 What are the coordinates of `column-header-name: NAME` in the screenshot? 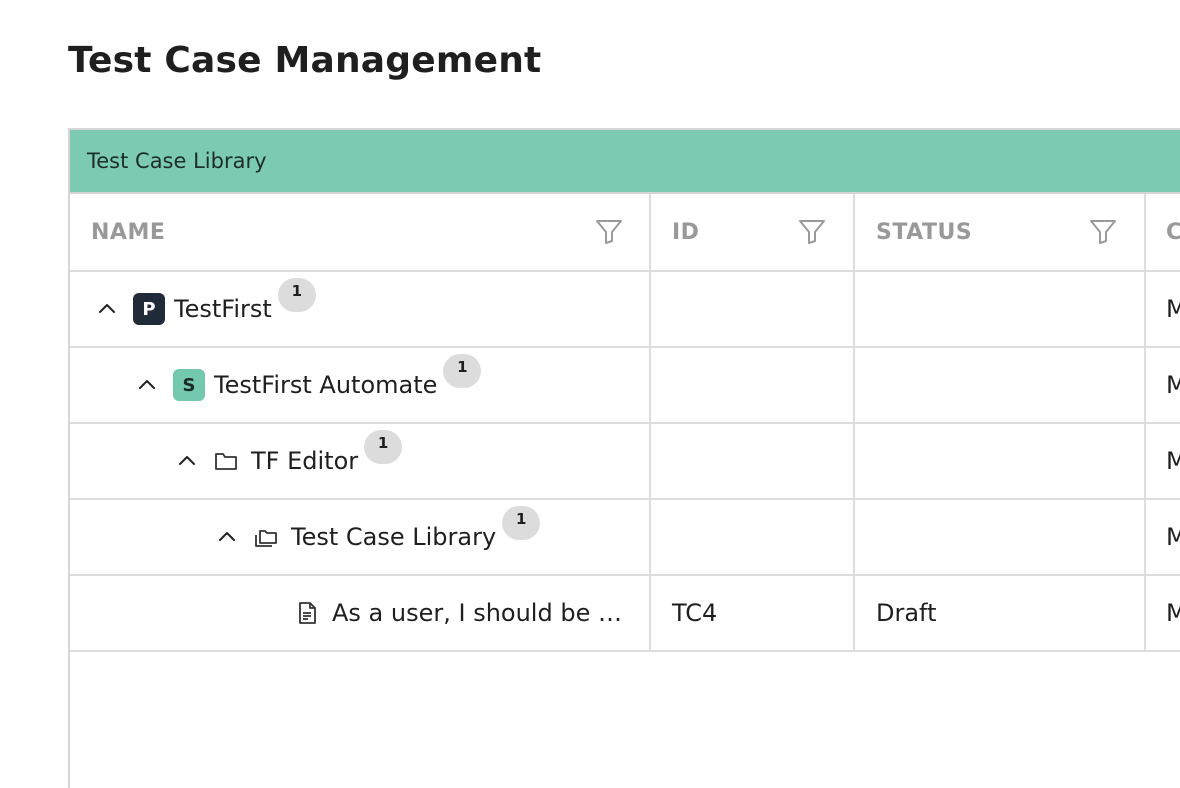 It's located at (360, 232).